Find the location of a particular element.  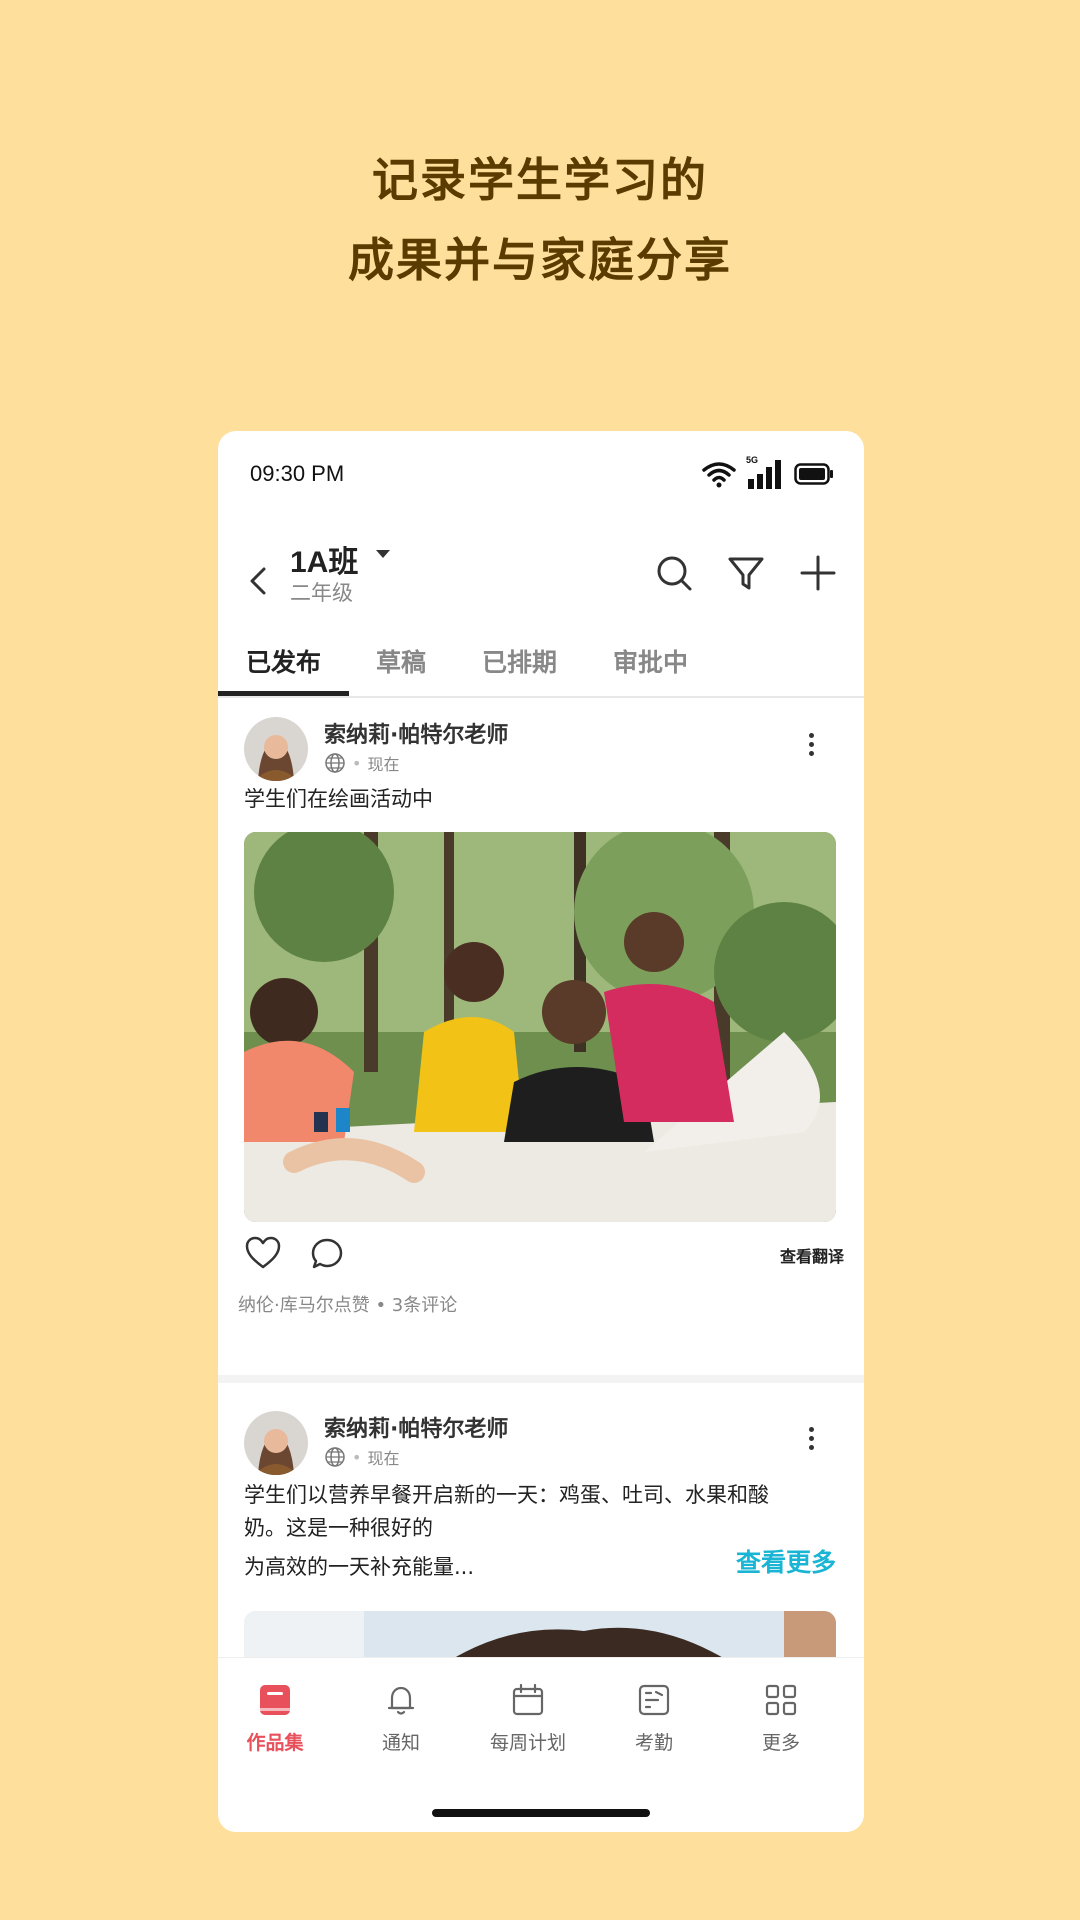

calendar-icon is located at coordinates (528, 1699).